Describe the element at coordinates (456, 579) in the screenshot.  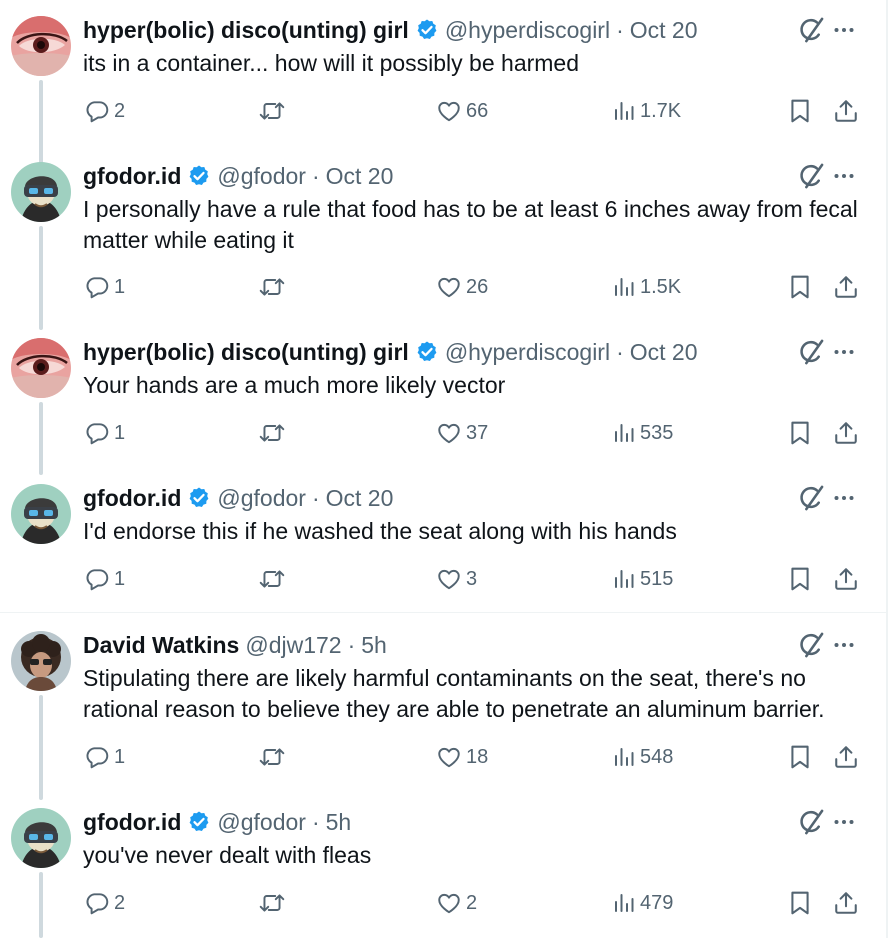
I see `like-button: 3` at that location.